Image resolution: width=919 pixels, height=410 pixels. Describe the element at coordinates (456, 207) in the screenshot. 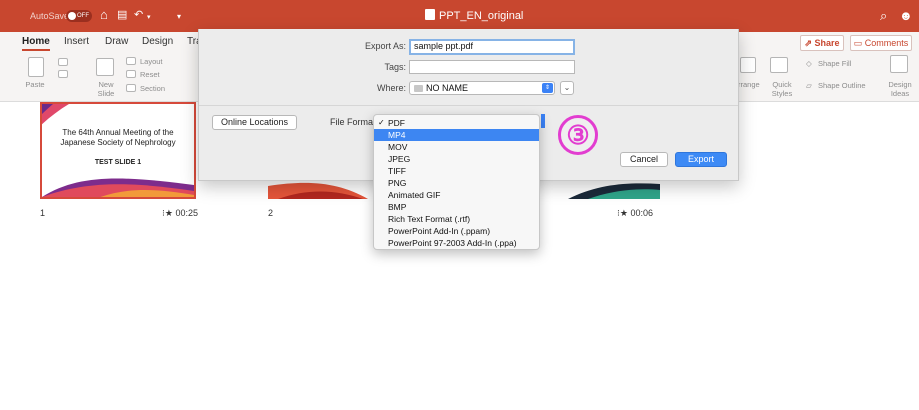

I see `menu-item-bmp: BMP` at that location.